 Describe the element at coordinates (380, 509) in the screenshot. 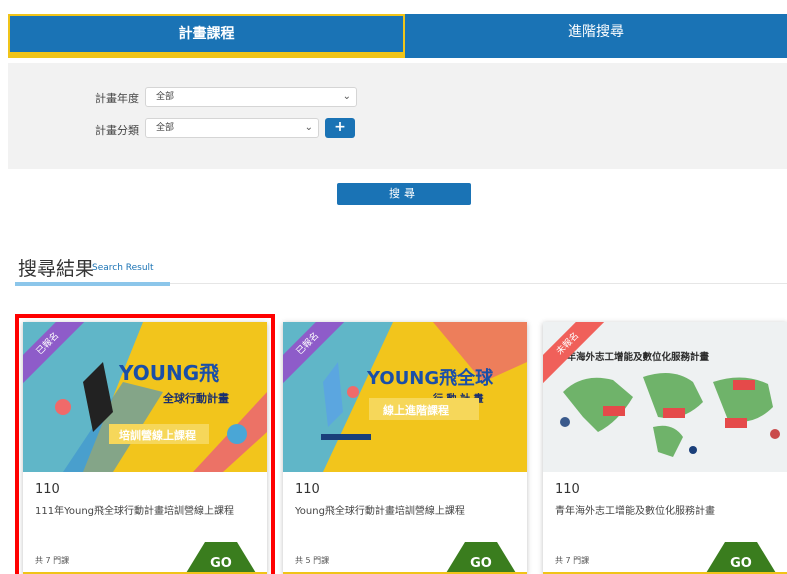

I see `card-title: Young飛全球行動計畫培訓營線上課程` at that location.